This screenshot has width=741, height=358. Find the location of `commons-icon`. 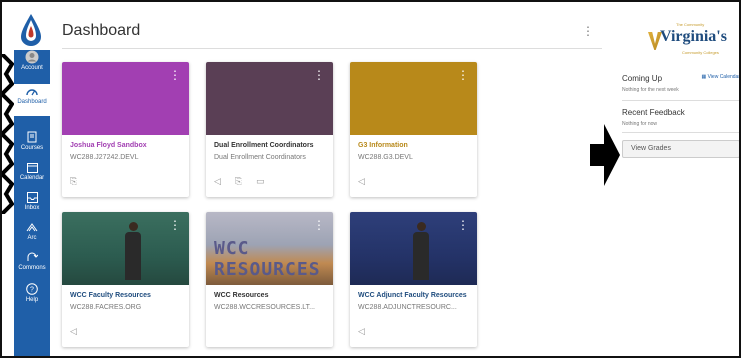

commons-icon is located at coordinates (32, 257).